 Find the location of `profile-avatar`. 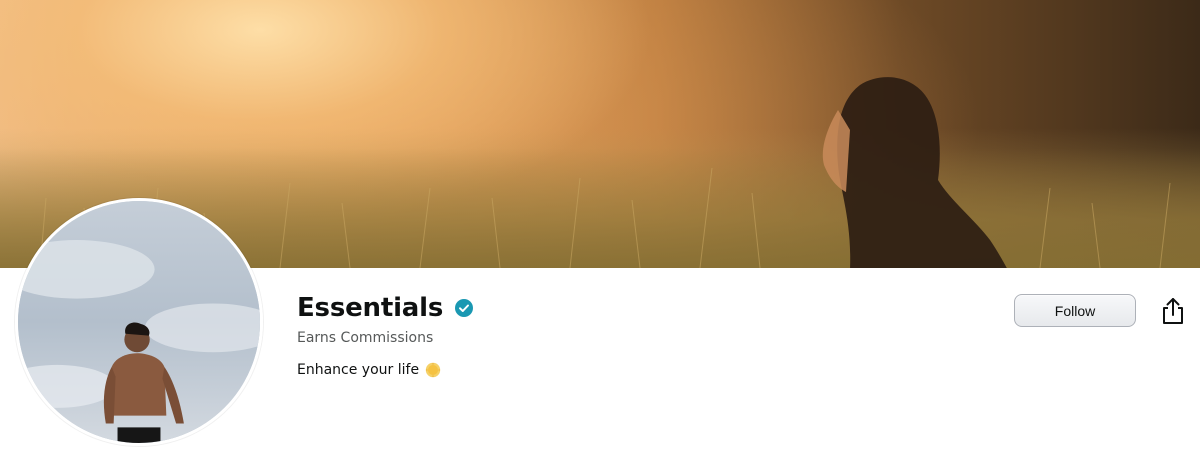

profile-avatar is located at coordinates (139, 322).